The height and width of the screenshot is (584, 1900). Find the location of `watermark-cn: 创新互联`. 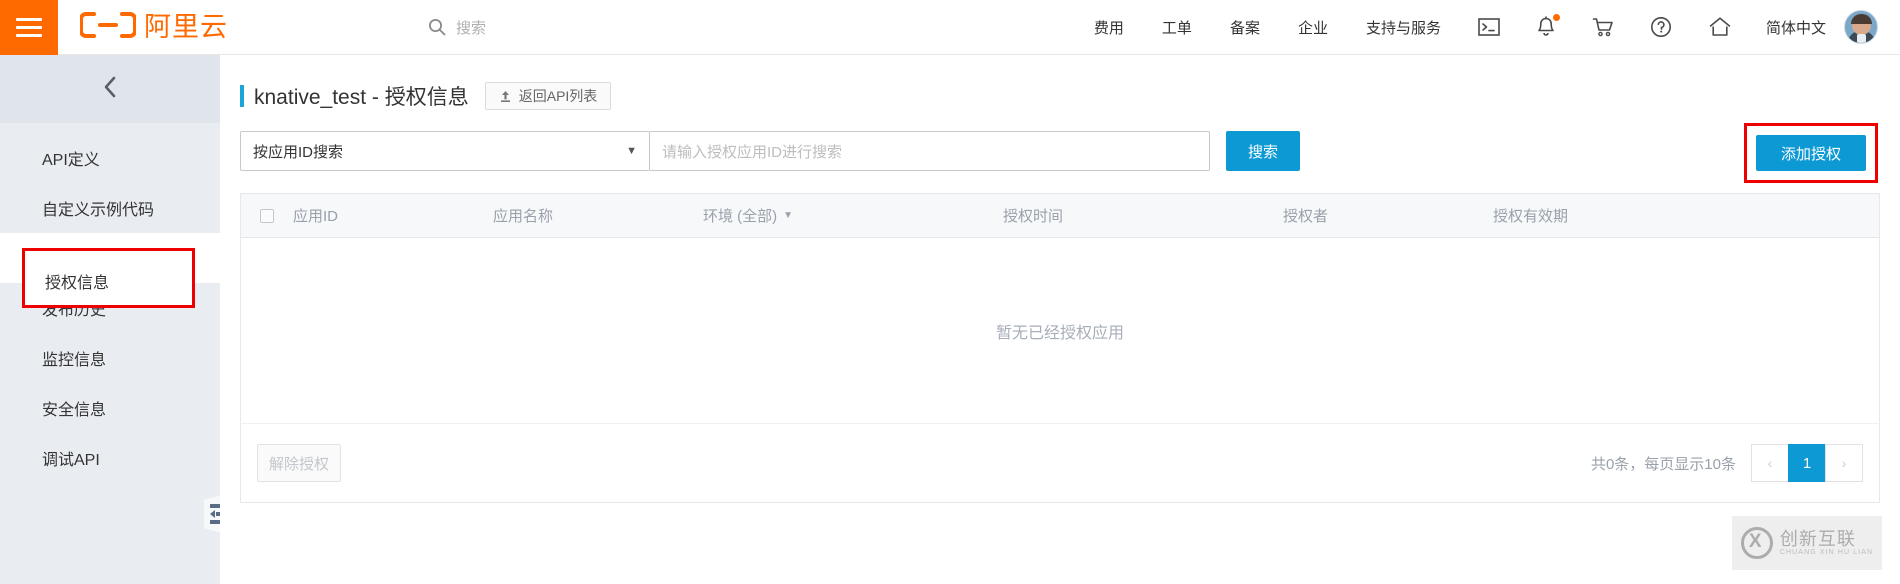

watermark-cn: 创新互联 is located at coordinates (1817, 538).